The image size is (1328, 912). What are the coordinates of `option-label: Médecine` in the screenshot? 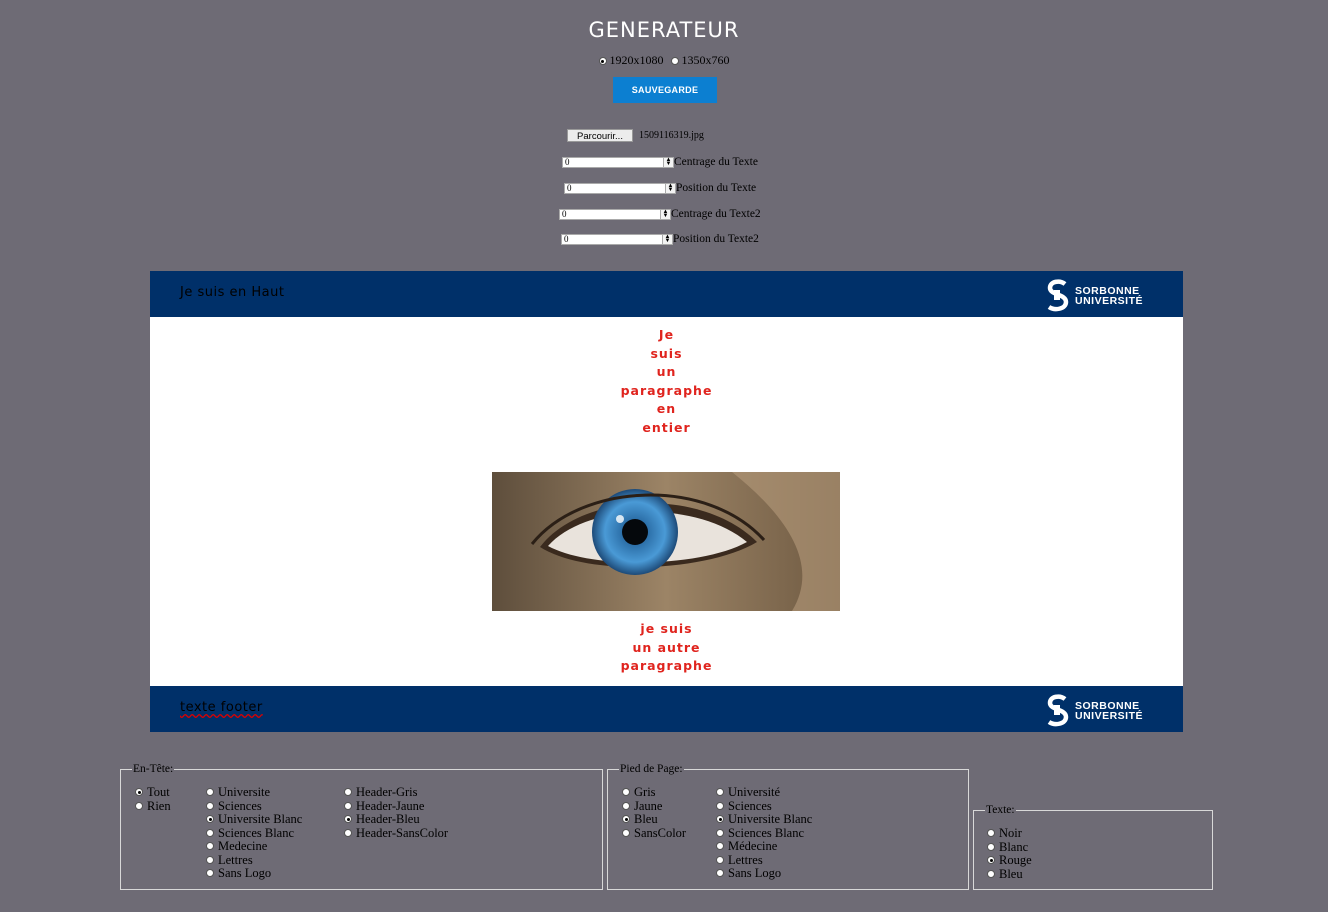 It's located at (753, 846).